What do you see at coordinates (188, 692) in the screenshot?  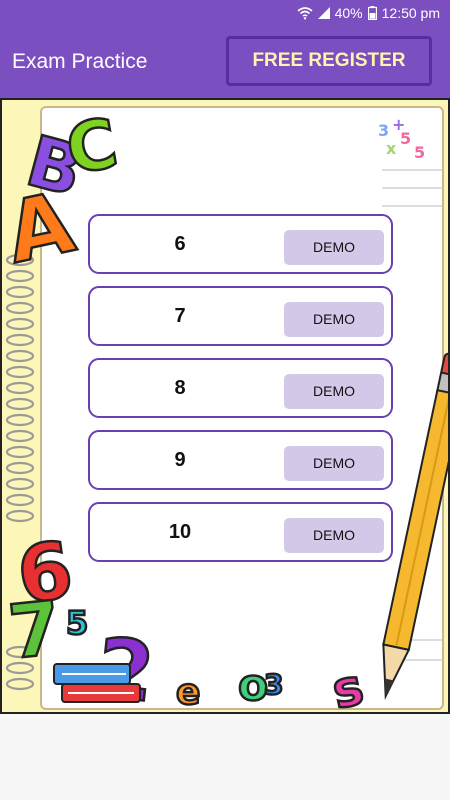 I see `svg-text: e` at bounding box center [188, 692].